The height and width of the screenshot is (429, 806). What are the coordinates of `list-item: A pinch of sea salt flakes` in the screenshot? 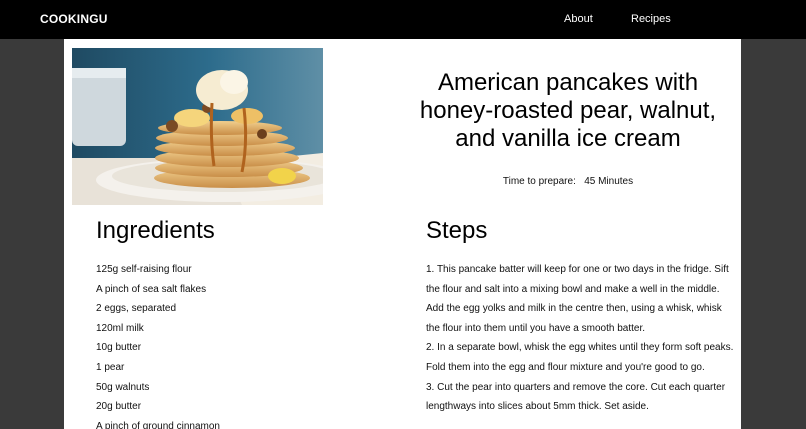 It's located at (151, 289).